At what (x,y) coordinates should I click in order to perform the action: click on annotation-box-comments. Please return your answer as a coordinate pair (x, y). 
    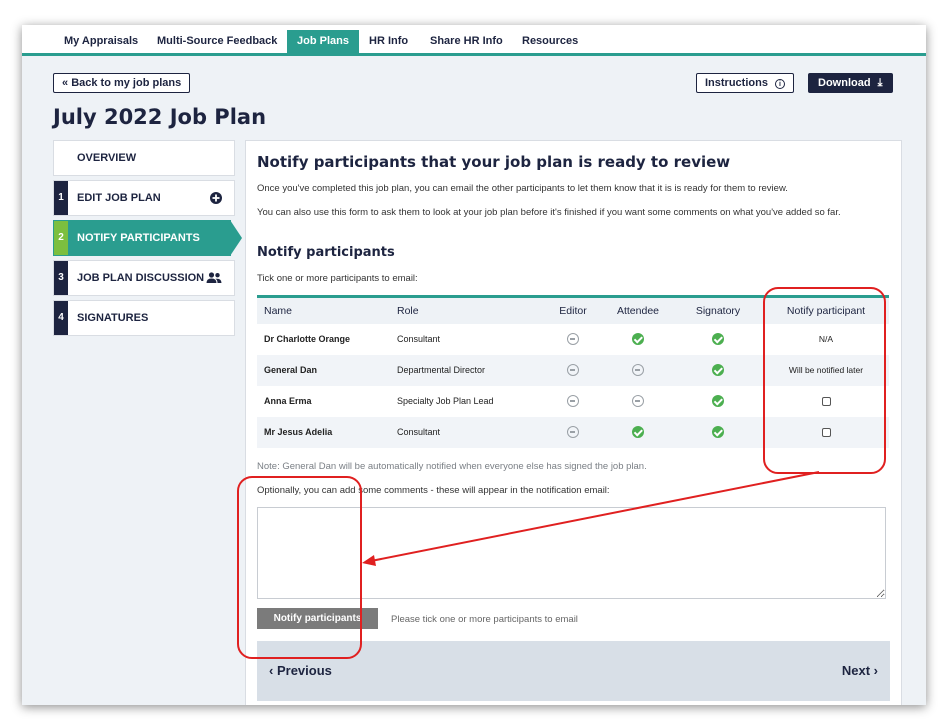
    Looking at the image, I should click on (299, 567).